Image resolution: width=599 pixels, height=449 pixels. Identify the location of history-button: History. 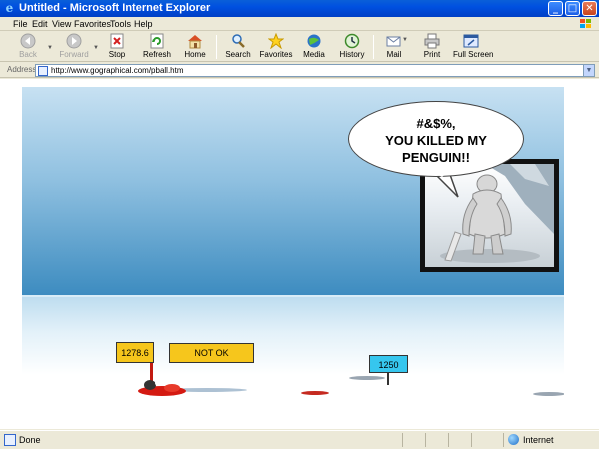
(352, 47).